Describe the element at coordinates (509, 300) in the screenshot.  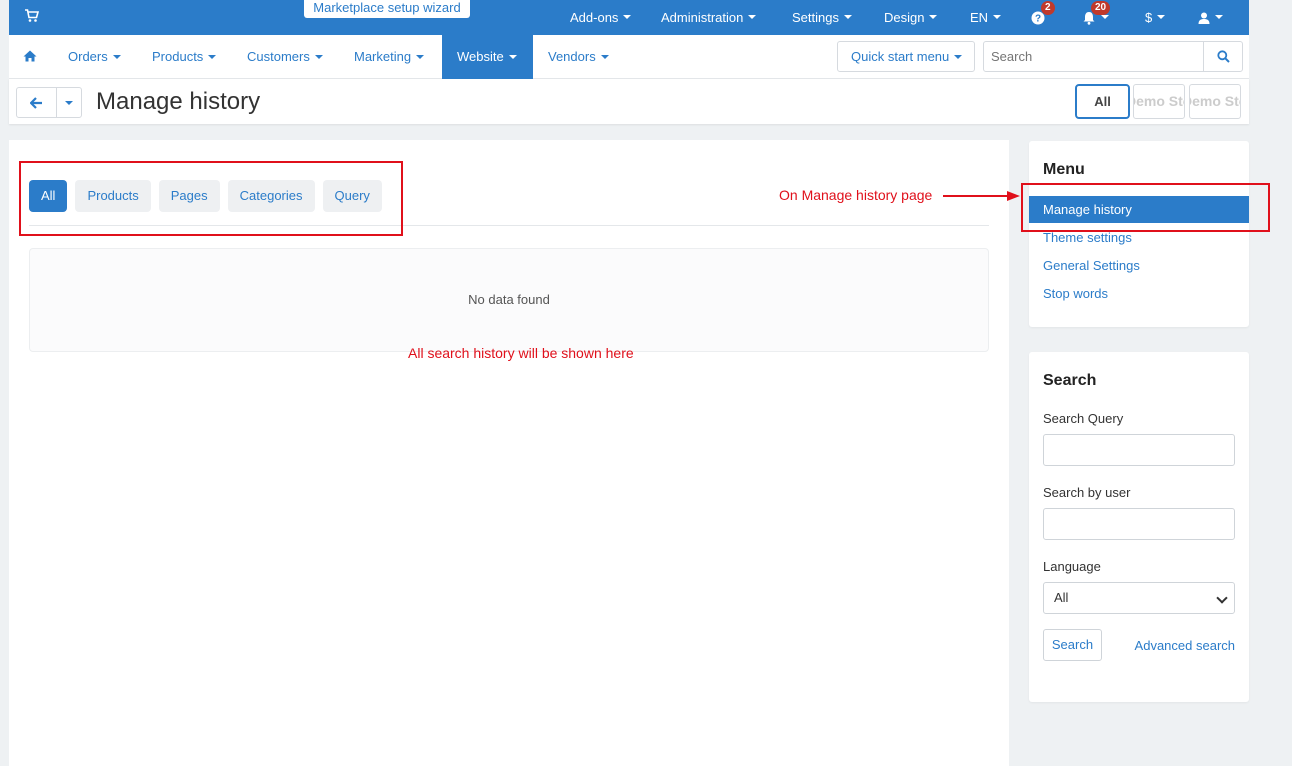
I see `no-data-panel: No data found` at that location.